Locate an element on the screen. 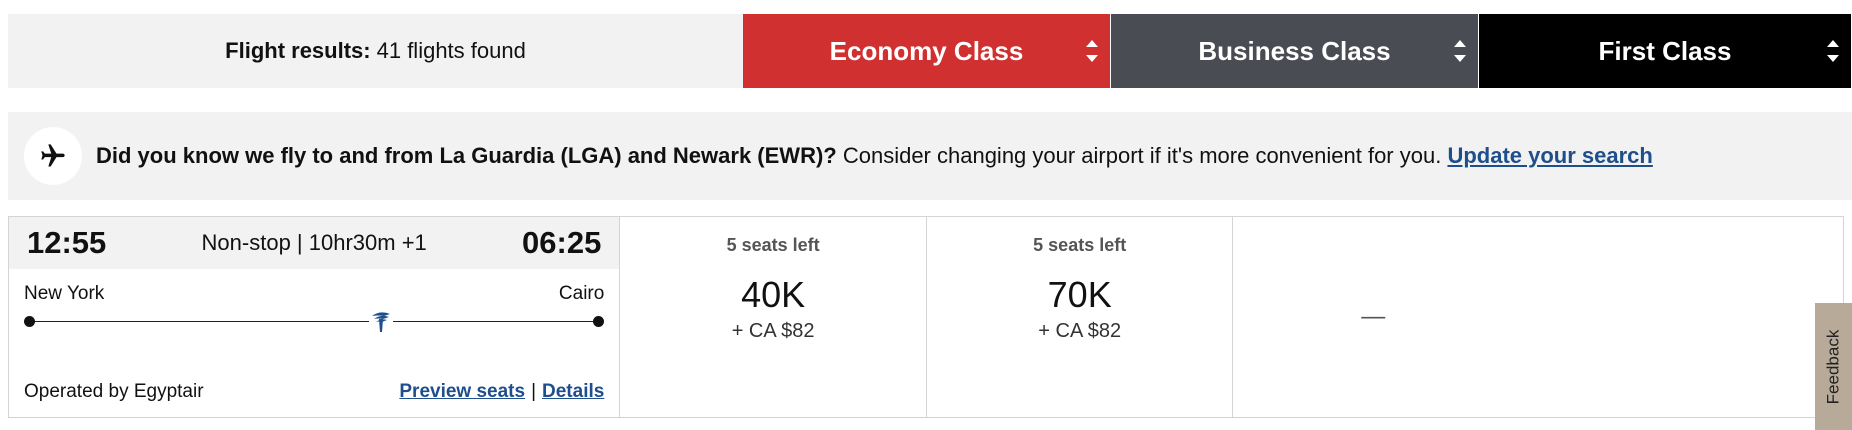  feedback-label: Feedback is located at coordinates (1833, 366).